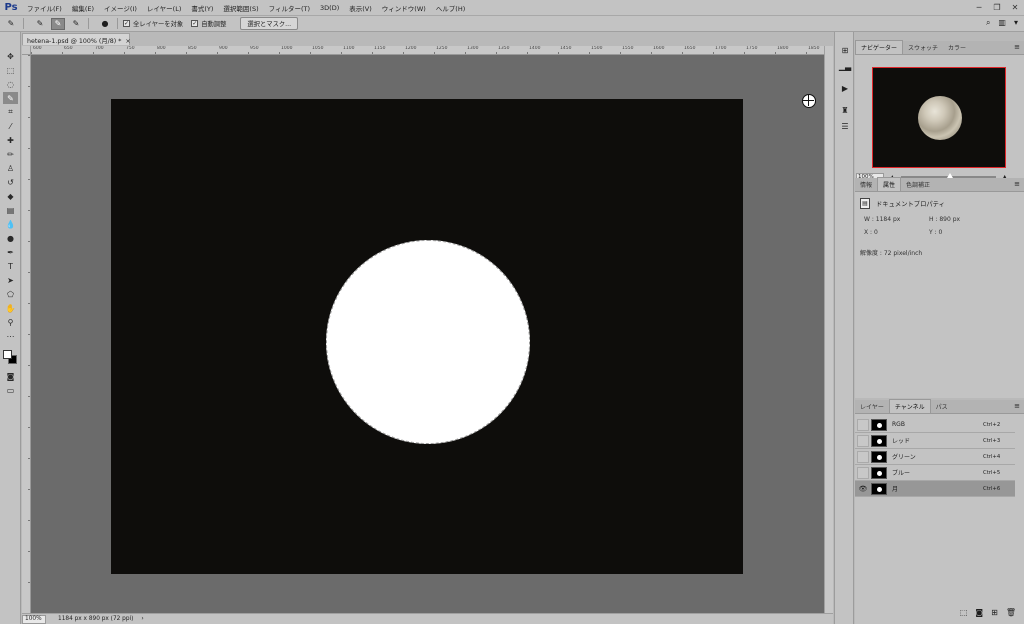 The width and height of the screenshot is (1024, 624). I want to click on menu-help: ヘルプ(H), so click(450, 8).